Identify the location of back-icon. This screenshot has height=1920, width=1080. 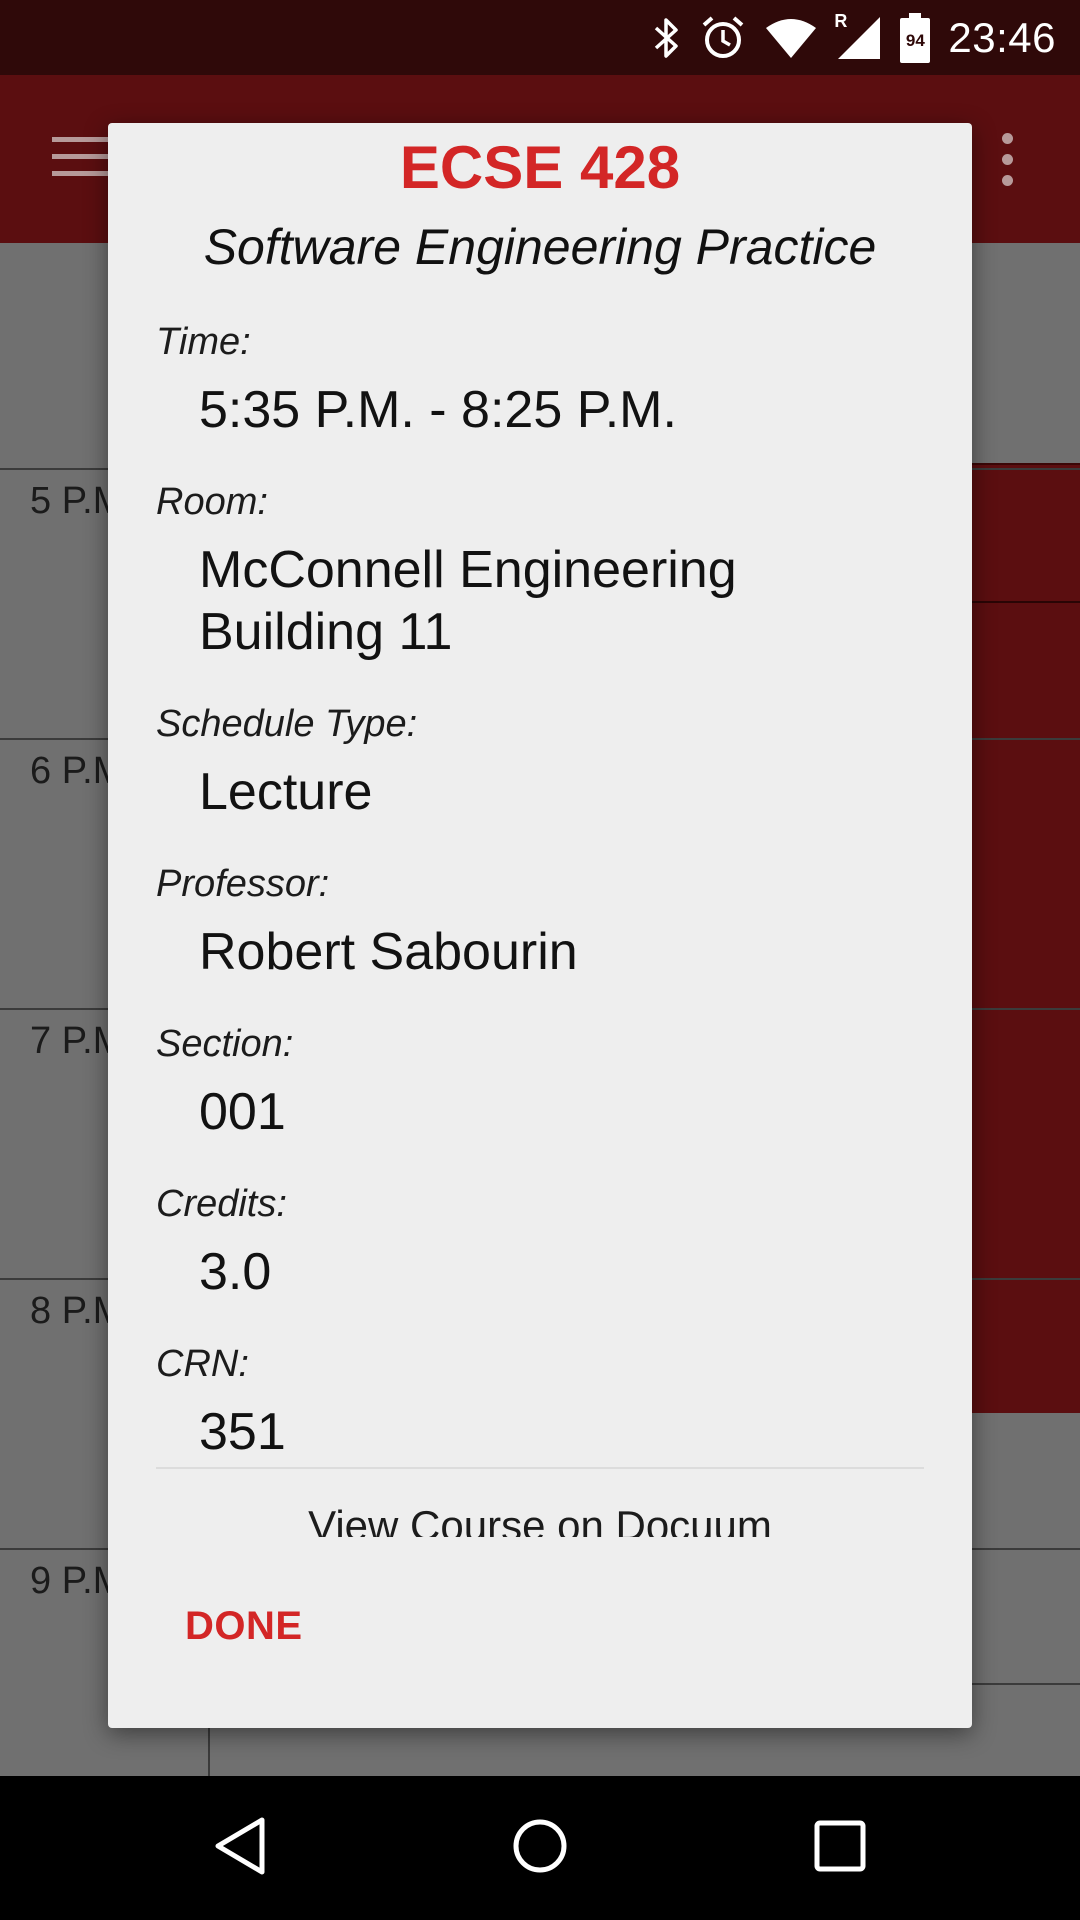
(240, 1848).